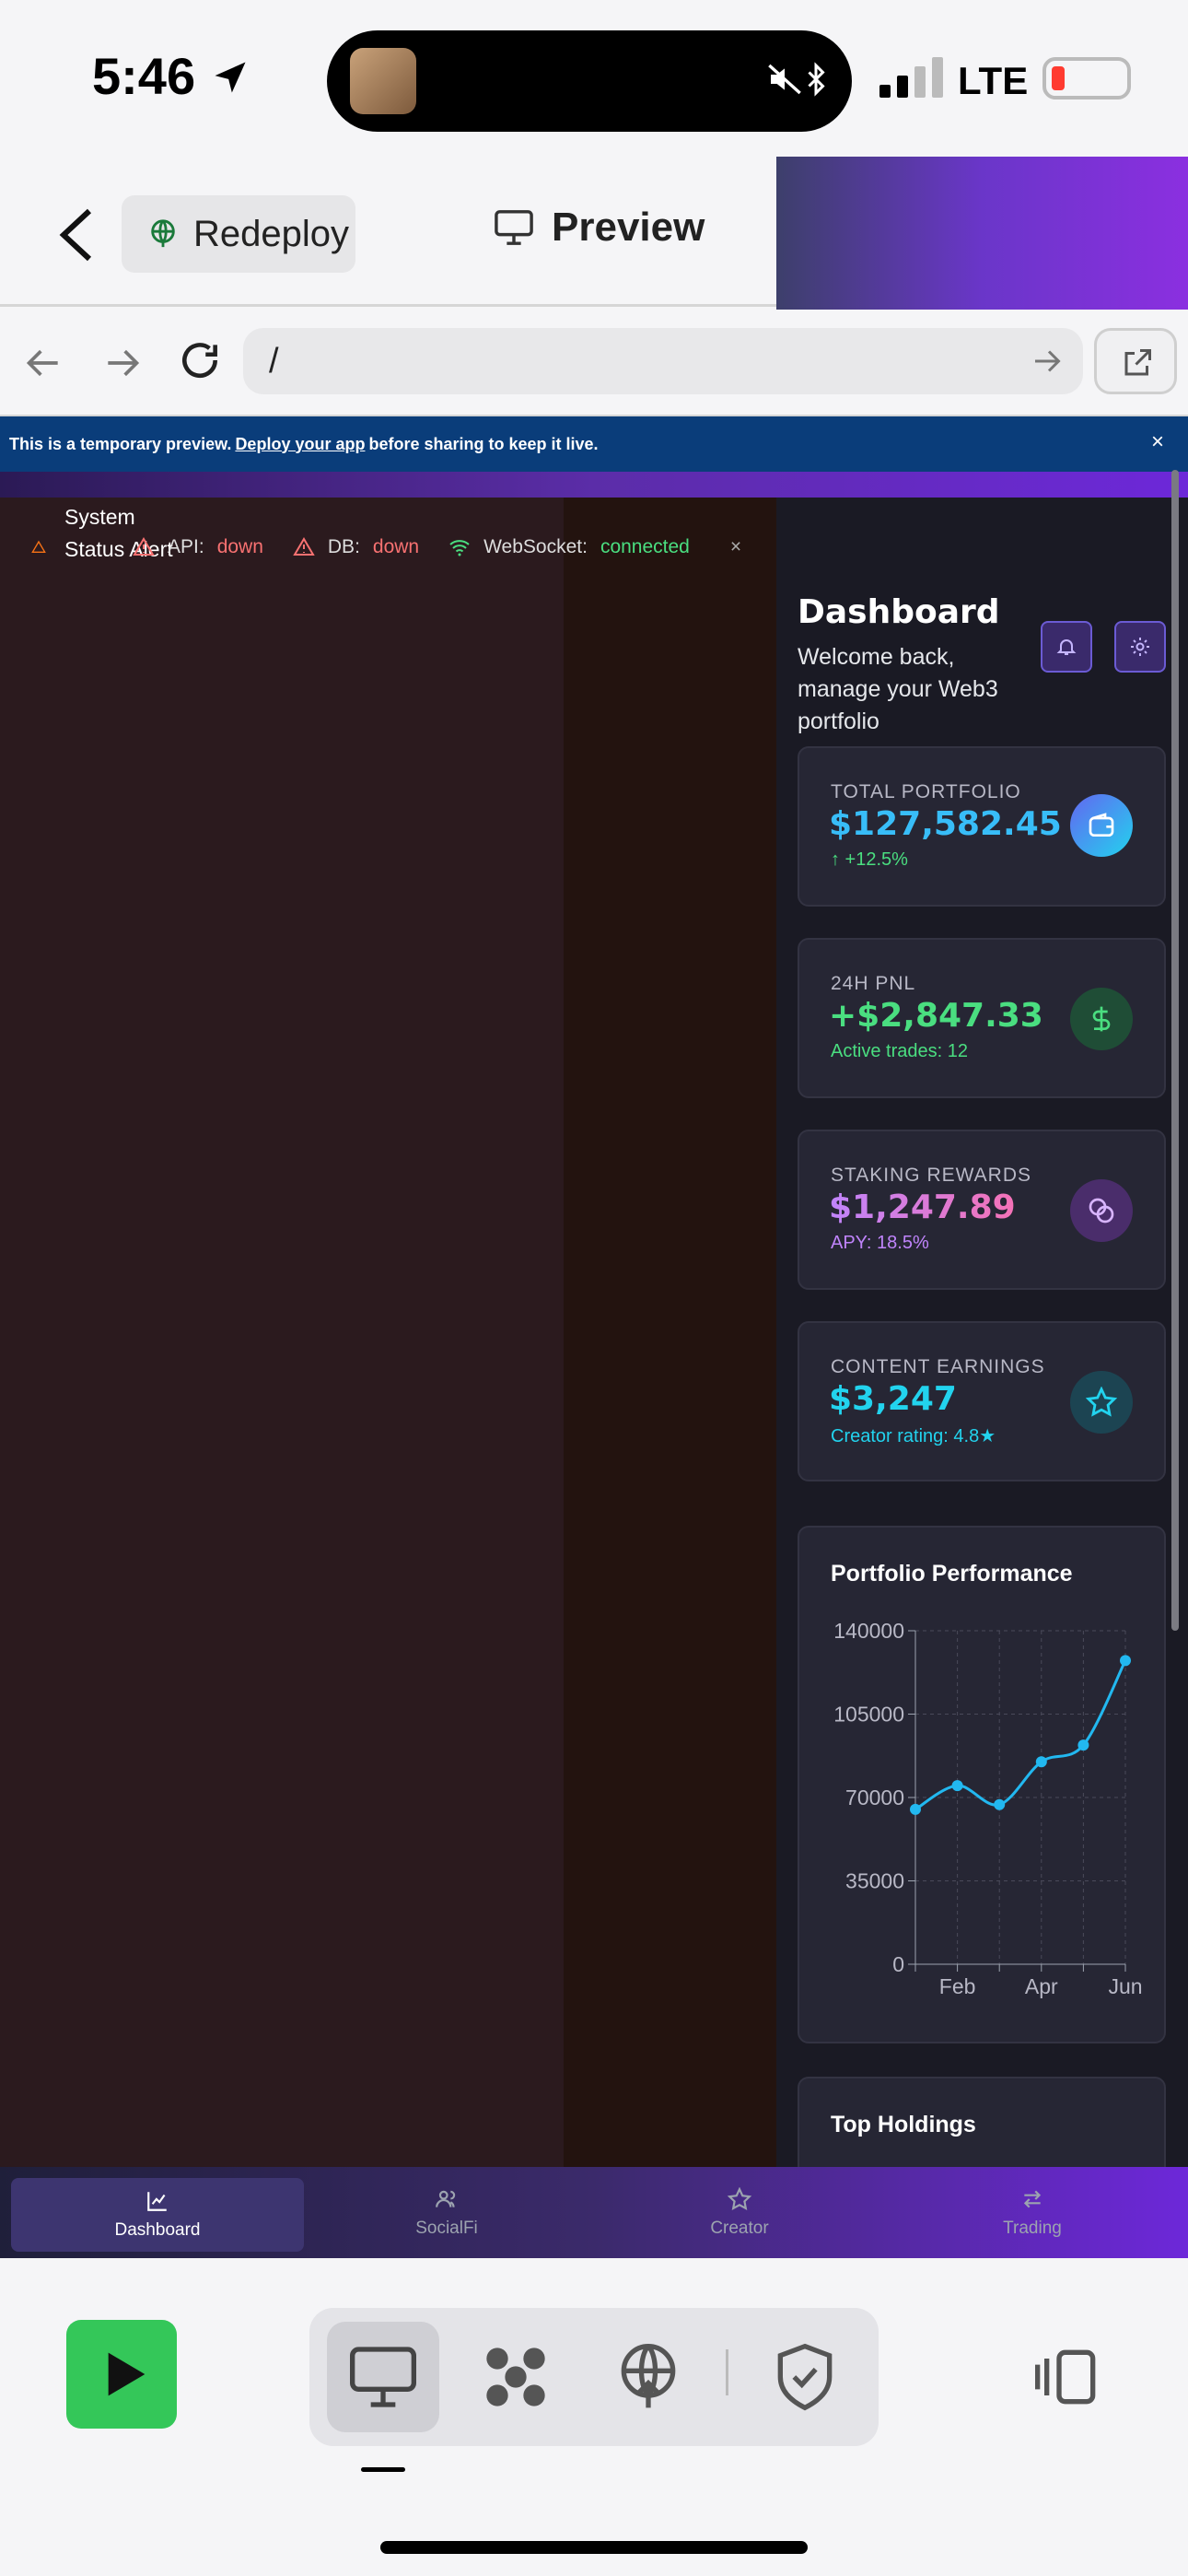 This screenshot has height=2576, width=1188. What do you see at coordinates (873, 983) in the screenshot?
I see `card-label: 24H PNL` at bounding box center [873, 983].